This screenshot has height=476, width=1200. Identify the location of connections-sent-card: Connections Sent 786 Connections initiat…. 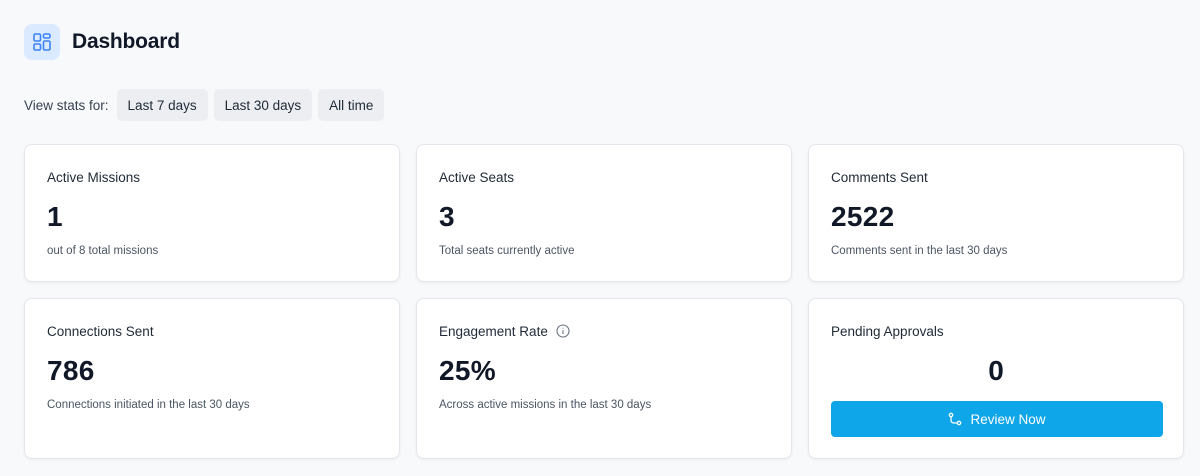
(212, 378).